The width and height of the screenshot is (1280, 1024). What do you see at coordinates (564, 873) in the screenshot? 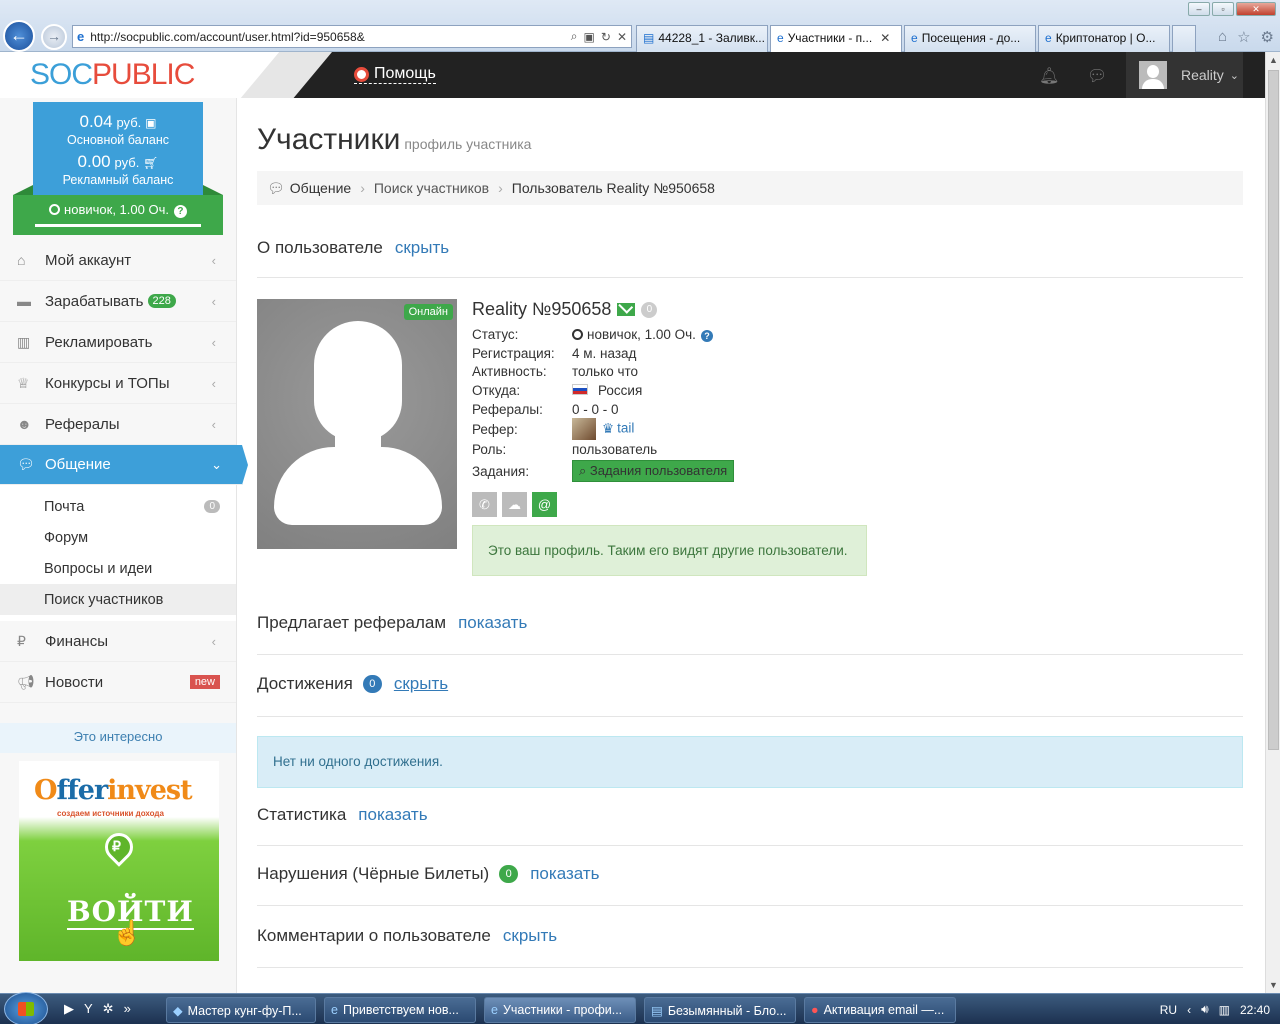
I see `violations-show-link: показать` at bounding box center [564, 873].